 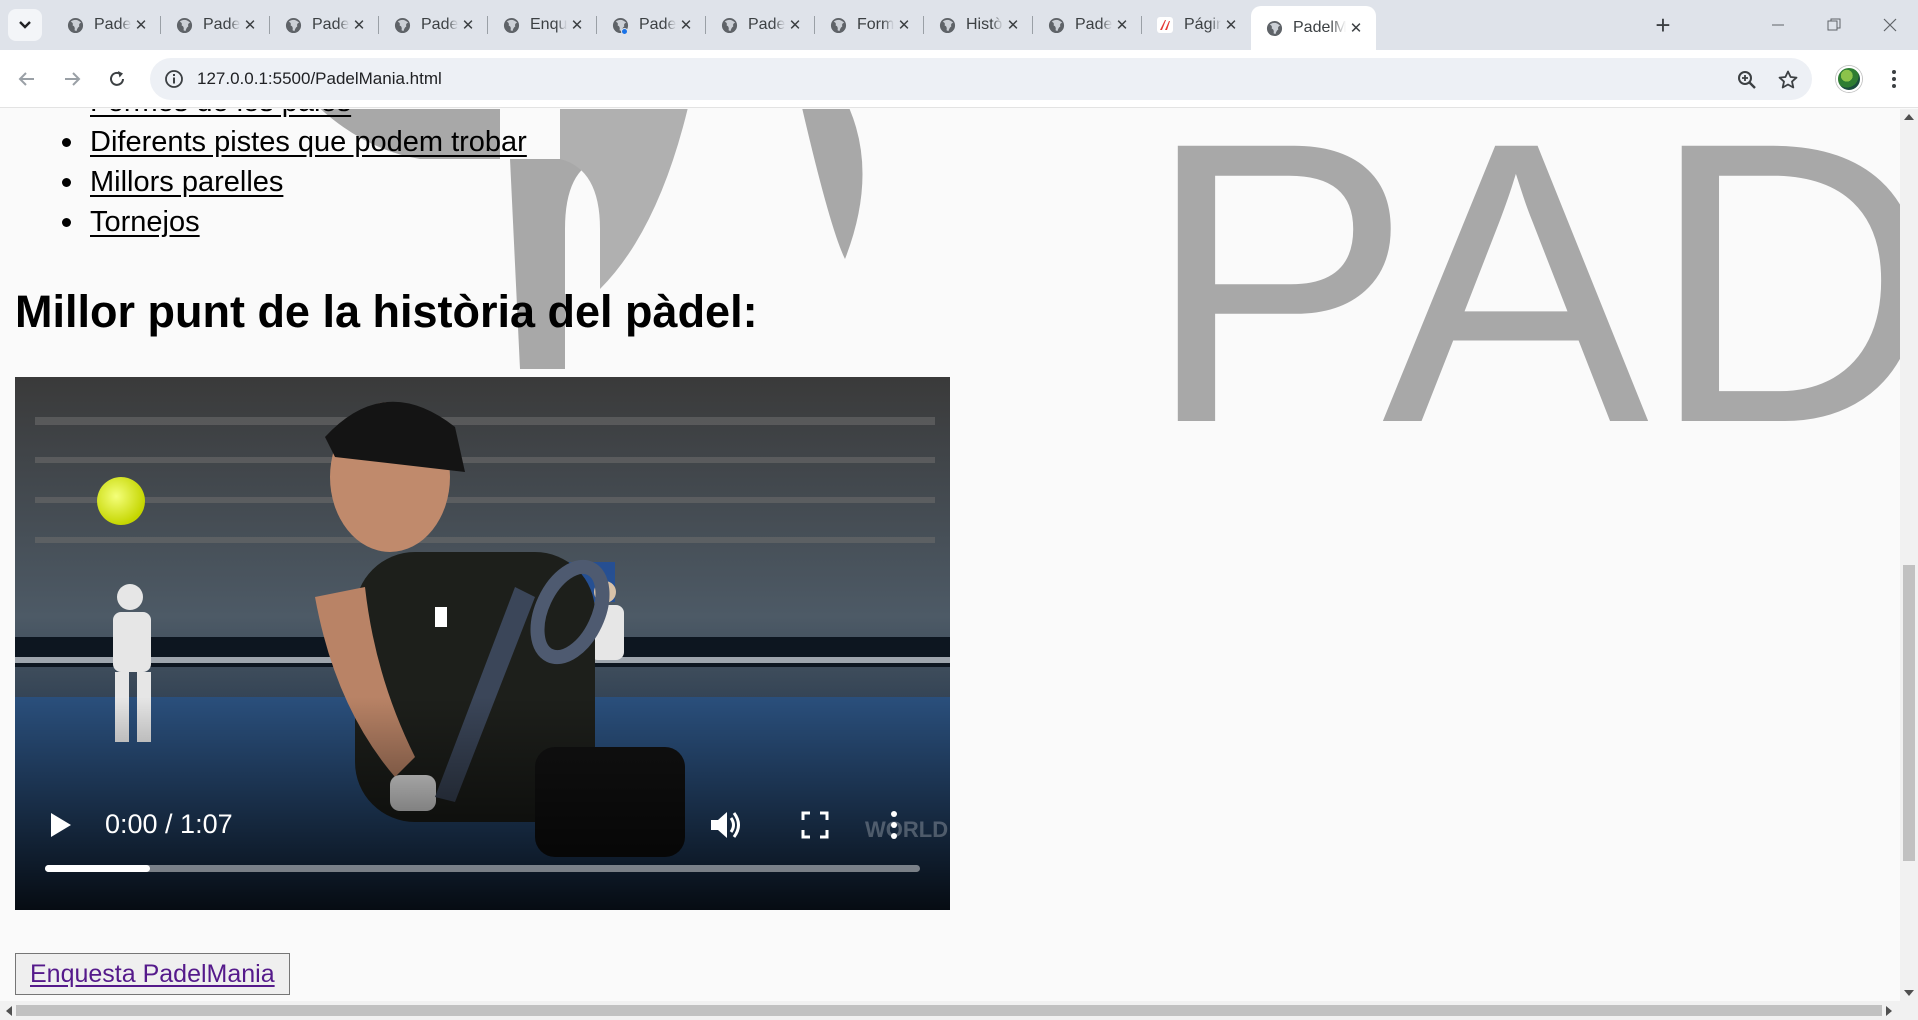 I want to click on horizontal-scroll-thumb, so click(x=949, y=1010).